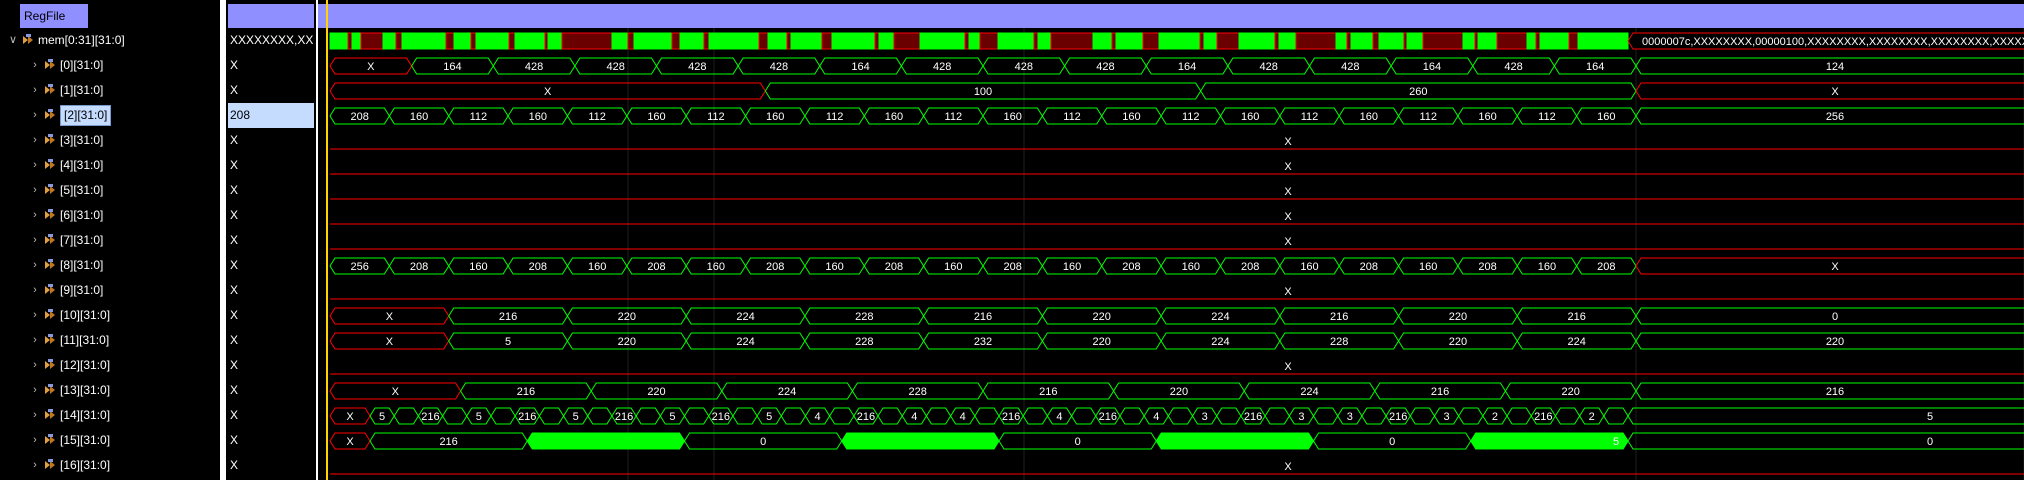  I want to click on signal-name-label: [4][31:0], so click(82, 165).